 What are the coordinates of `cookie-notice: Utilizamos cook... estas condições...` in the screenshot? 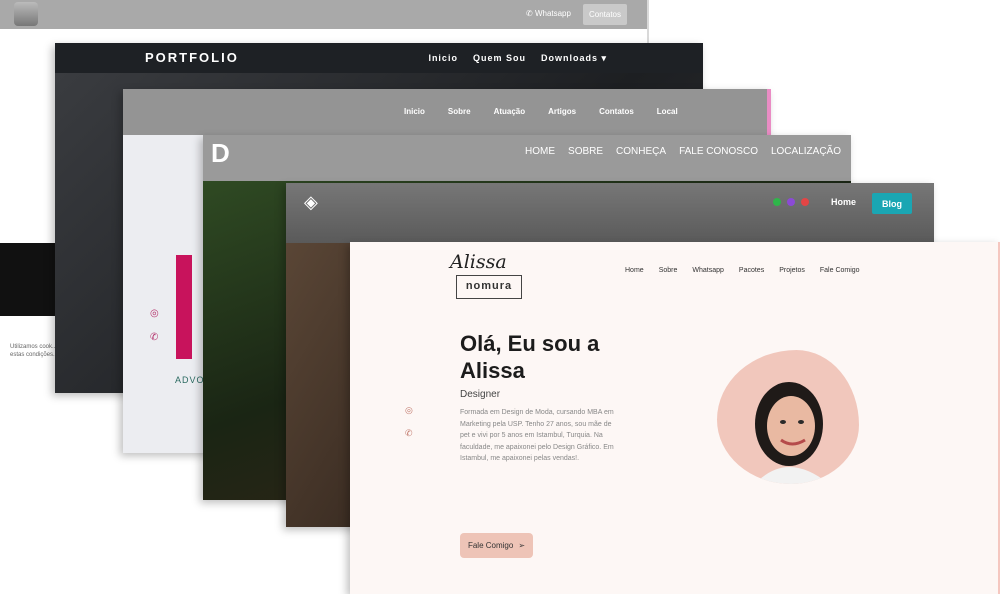 It's located at (34, 351).